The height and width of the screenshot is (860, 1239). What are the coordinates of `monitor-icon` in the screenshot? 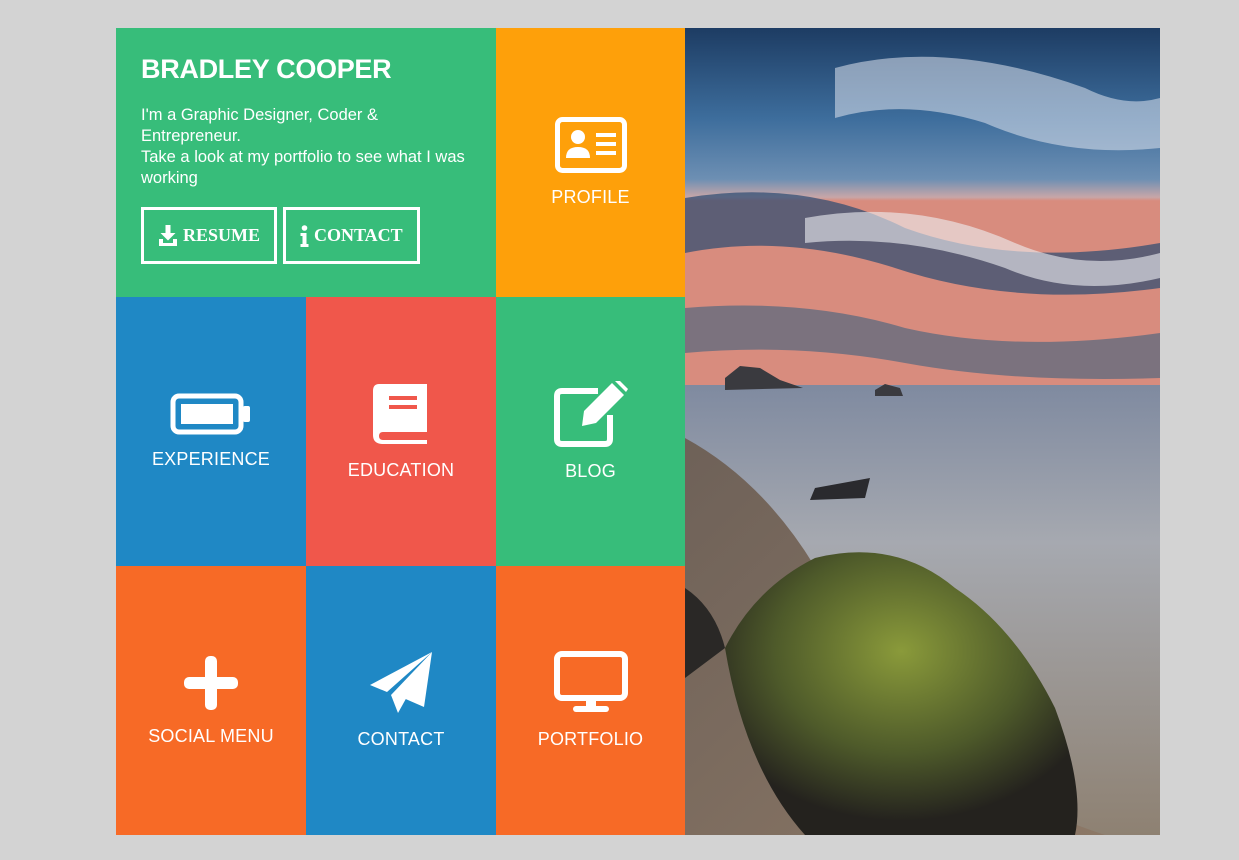 It's located at (590, 681).